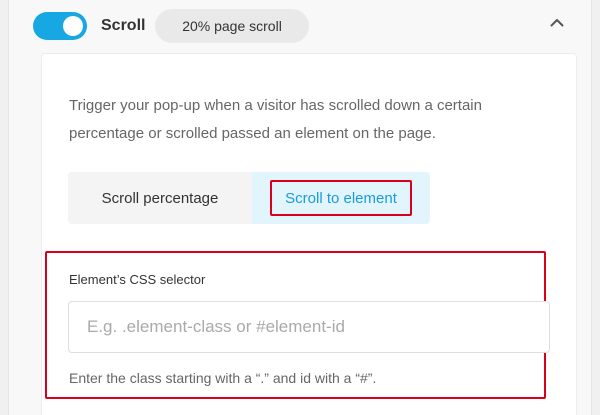 This screenshot has height=415, width=600. I want to click on chevron-up-icon, so click(557, 22).